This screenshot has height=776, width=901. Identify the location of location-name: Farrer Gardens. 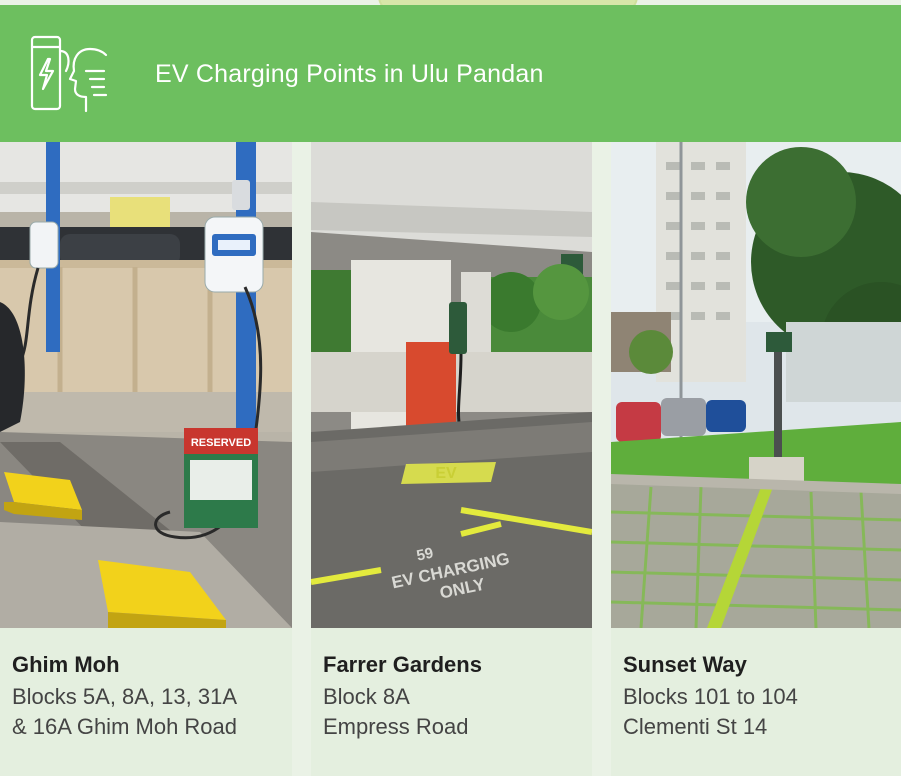
(402, 664).